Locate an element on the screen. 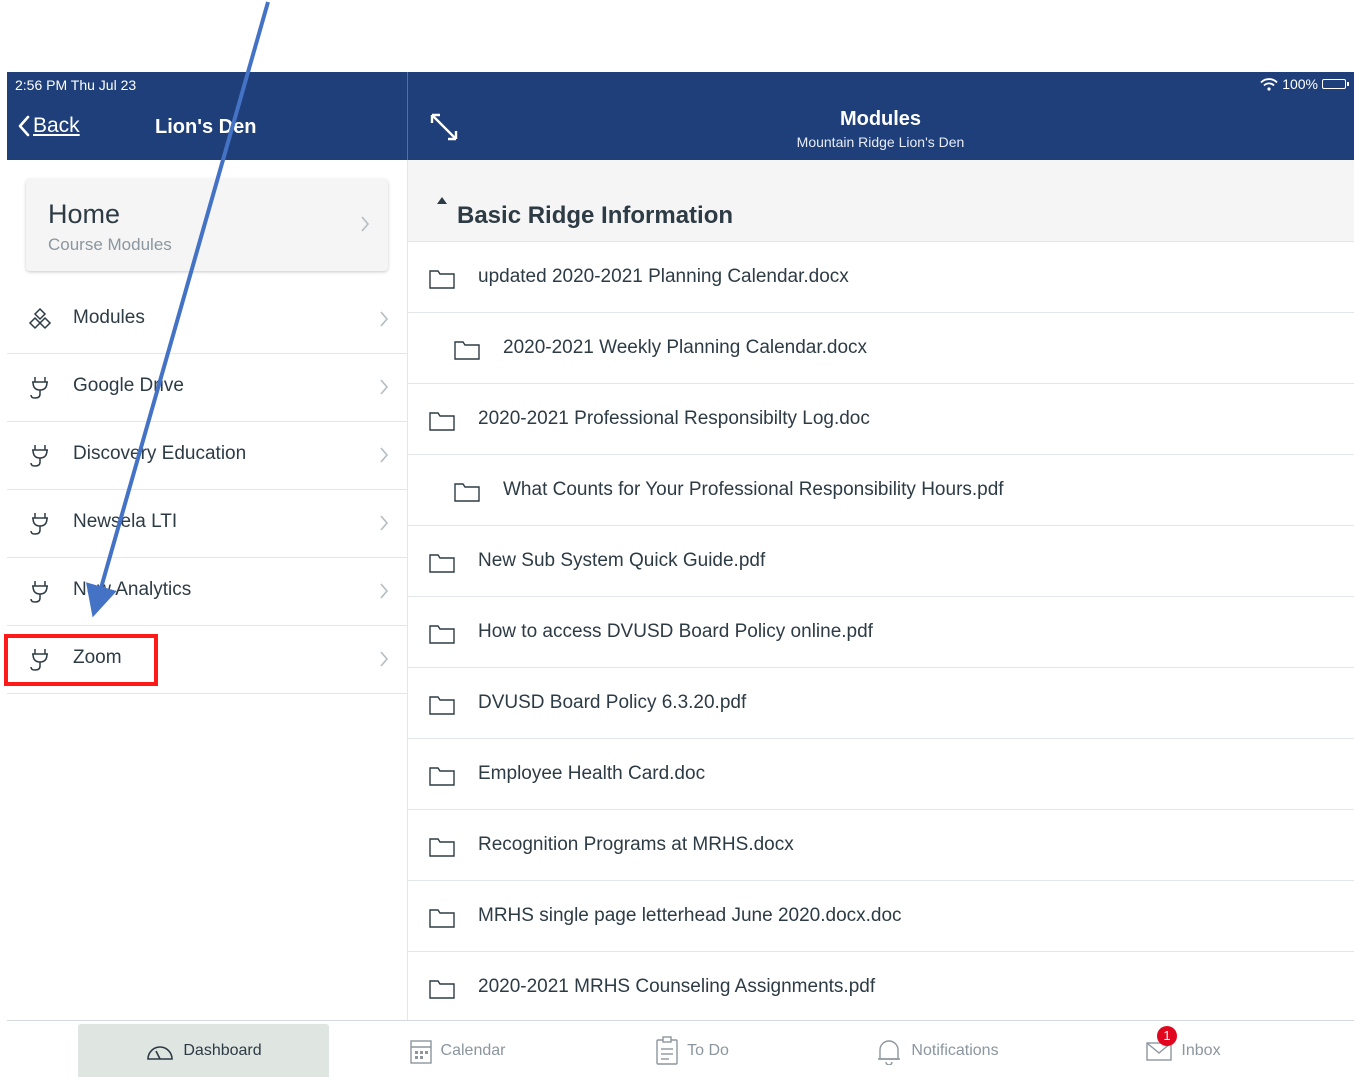  nav-item-label: Google Drive is located at coordinates (128, 385).